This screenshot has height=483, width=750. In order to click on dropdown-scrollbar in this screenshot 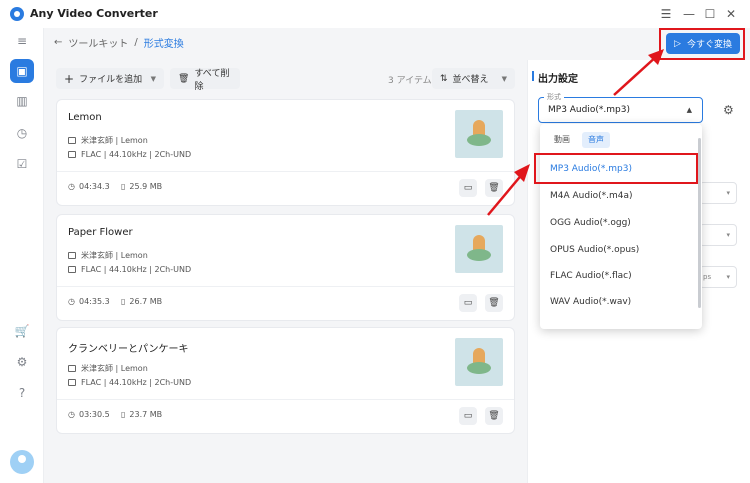, I will do `click(699, 223)`.